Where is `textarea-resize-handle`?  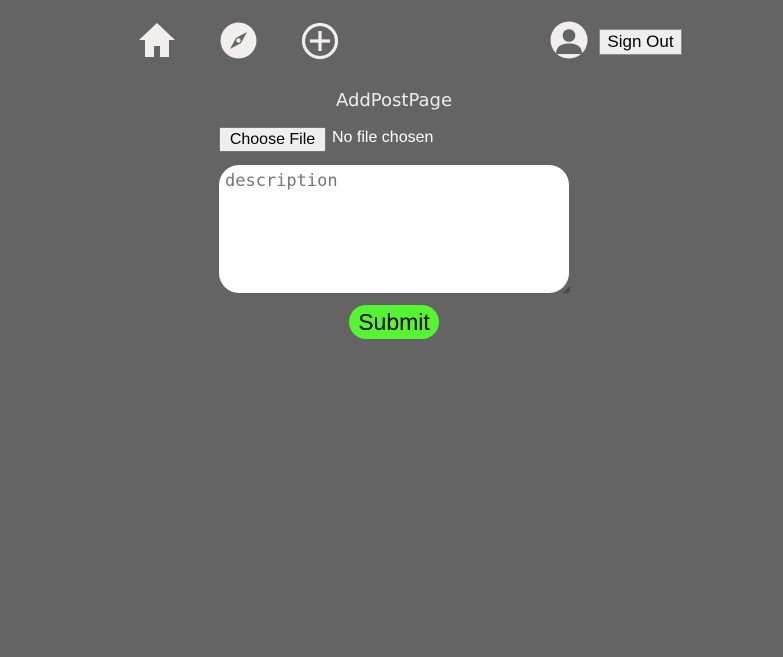
textarea-resize-handle is located at coordinates (566, 289).